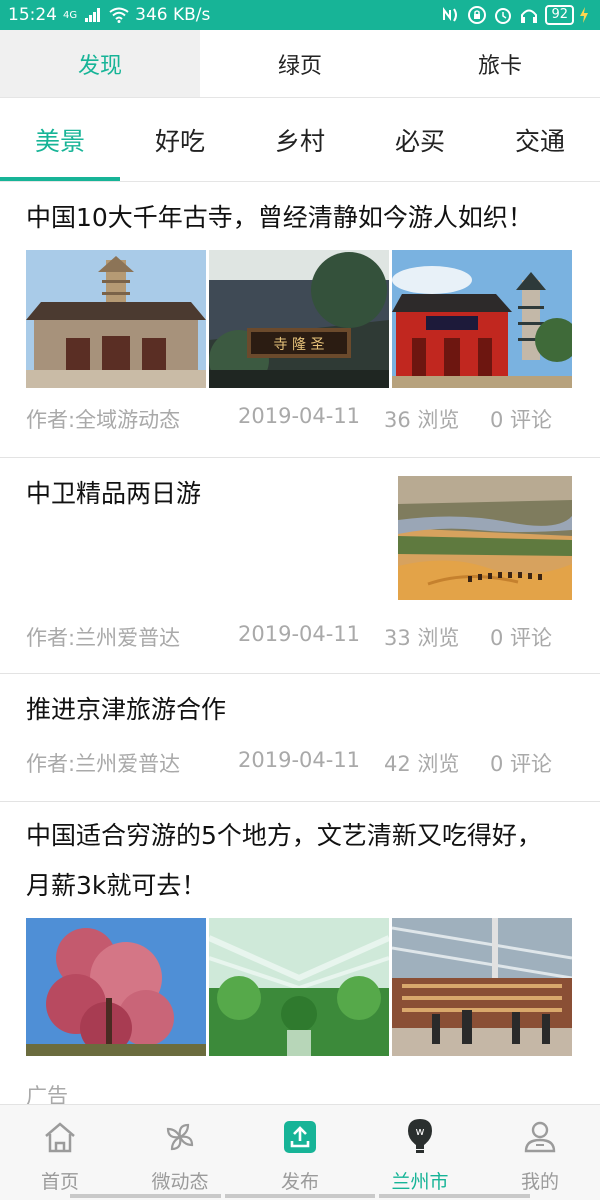 The image size is (600, 1200). I want to click on charging-icon, so click(584, 15).